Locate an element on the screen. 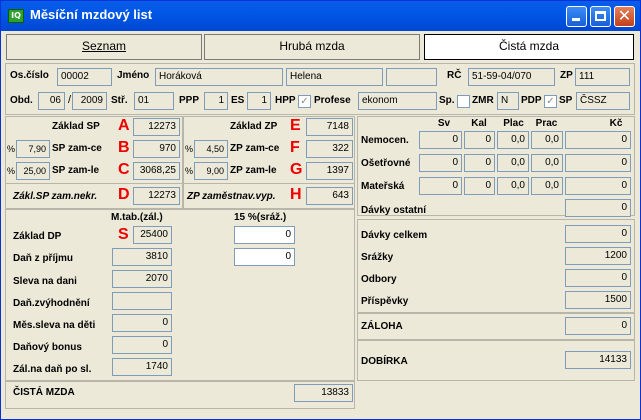 Image resolution: width=641 pixels, height=420 pixels. sp2-field: ČSSZ is located at coordinates (603, 101).